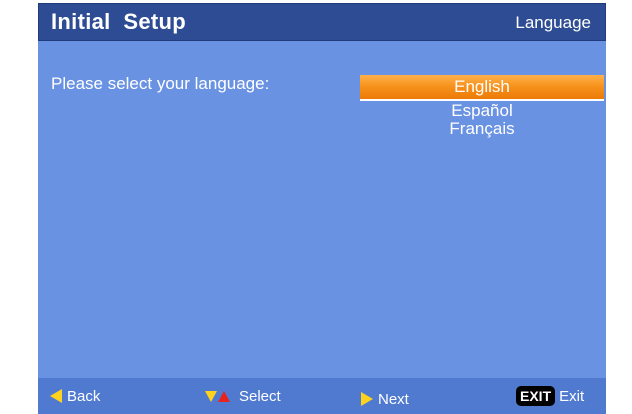 This screenshot has width=632, height=414. Describe the element at coordinates (482, 111) in the screenshot. I see `language-option-espanol: Español` at that location.